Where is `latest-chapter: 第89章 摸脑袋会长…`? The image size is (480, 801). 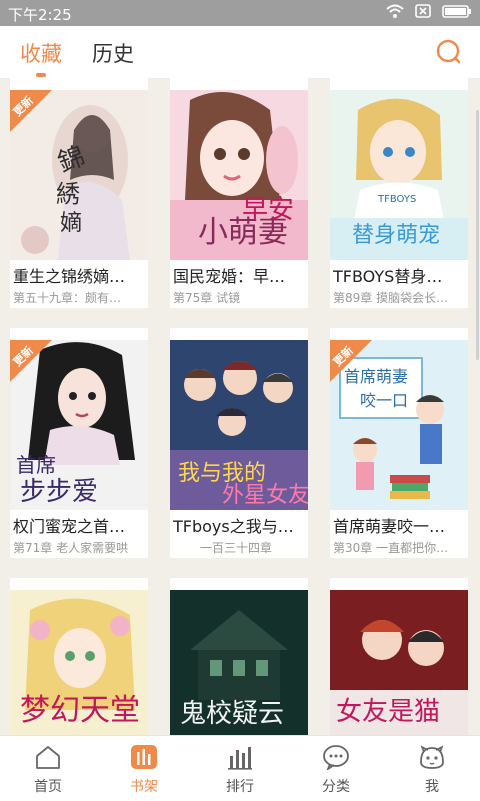
latest-chapter: 第89章 摸脑袋会长… is located at coordinates (391, 298).